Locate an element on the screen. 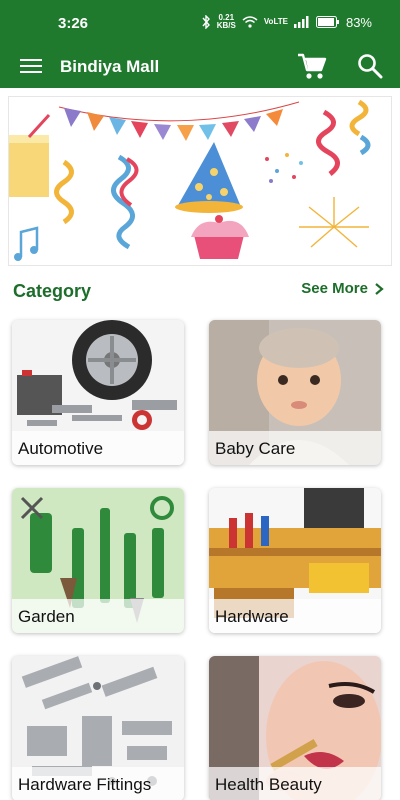  category-label: Hardware is located at coordinates (252, 616).